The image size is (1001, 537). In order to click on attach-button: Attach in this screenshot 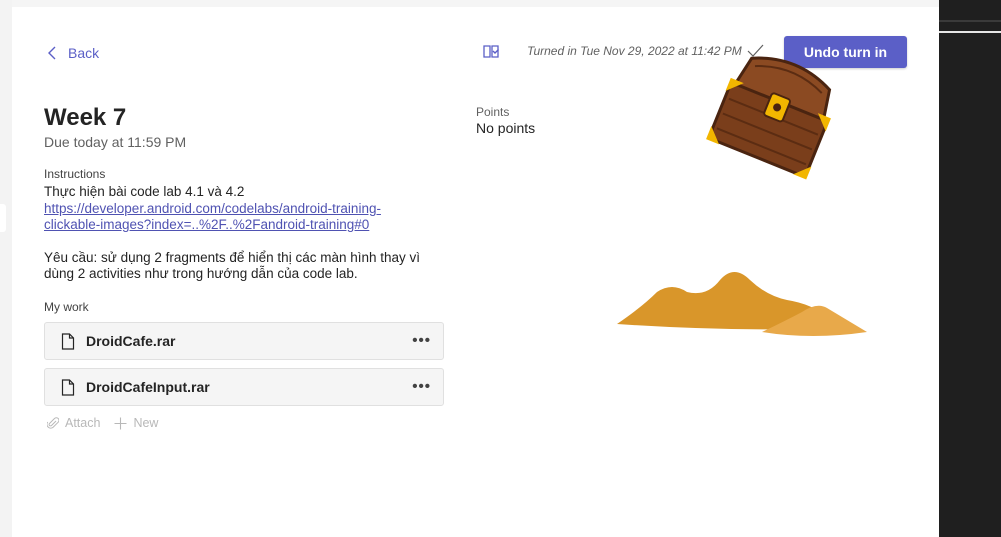, I will do `click(73, 423)`.